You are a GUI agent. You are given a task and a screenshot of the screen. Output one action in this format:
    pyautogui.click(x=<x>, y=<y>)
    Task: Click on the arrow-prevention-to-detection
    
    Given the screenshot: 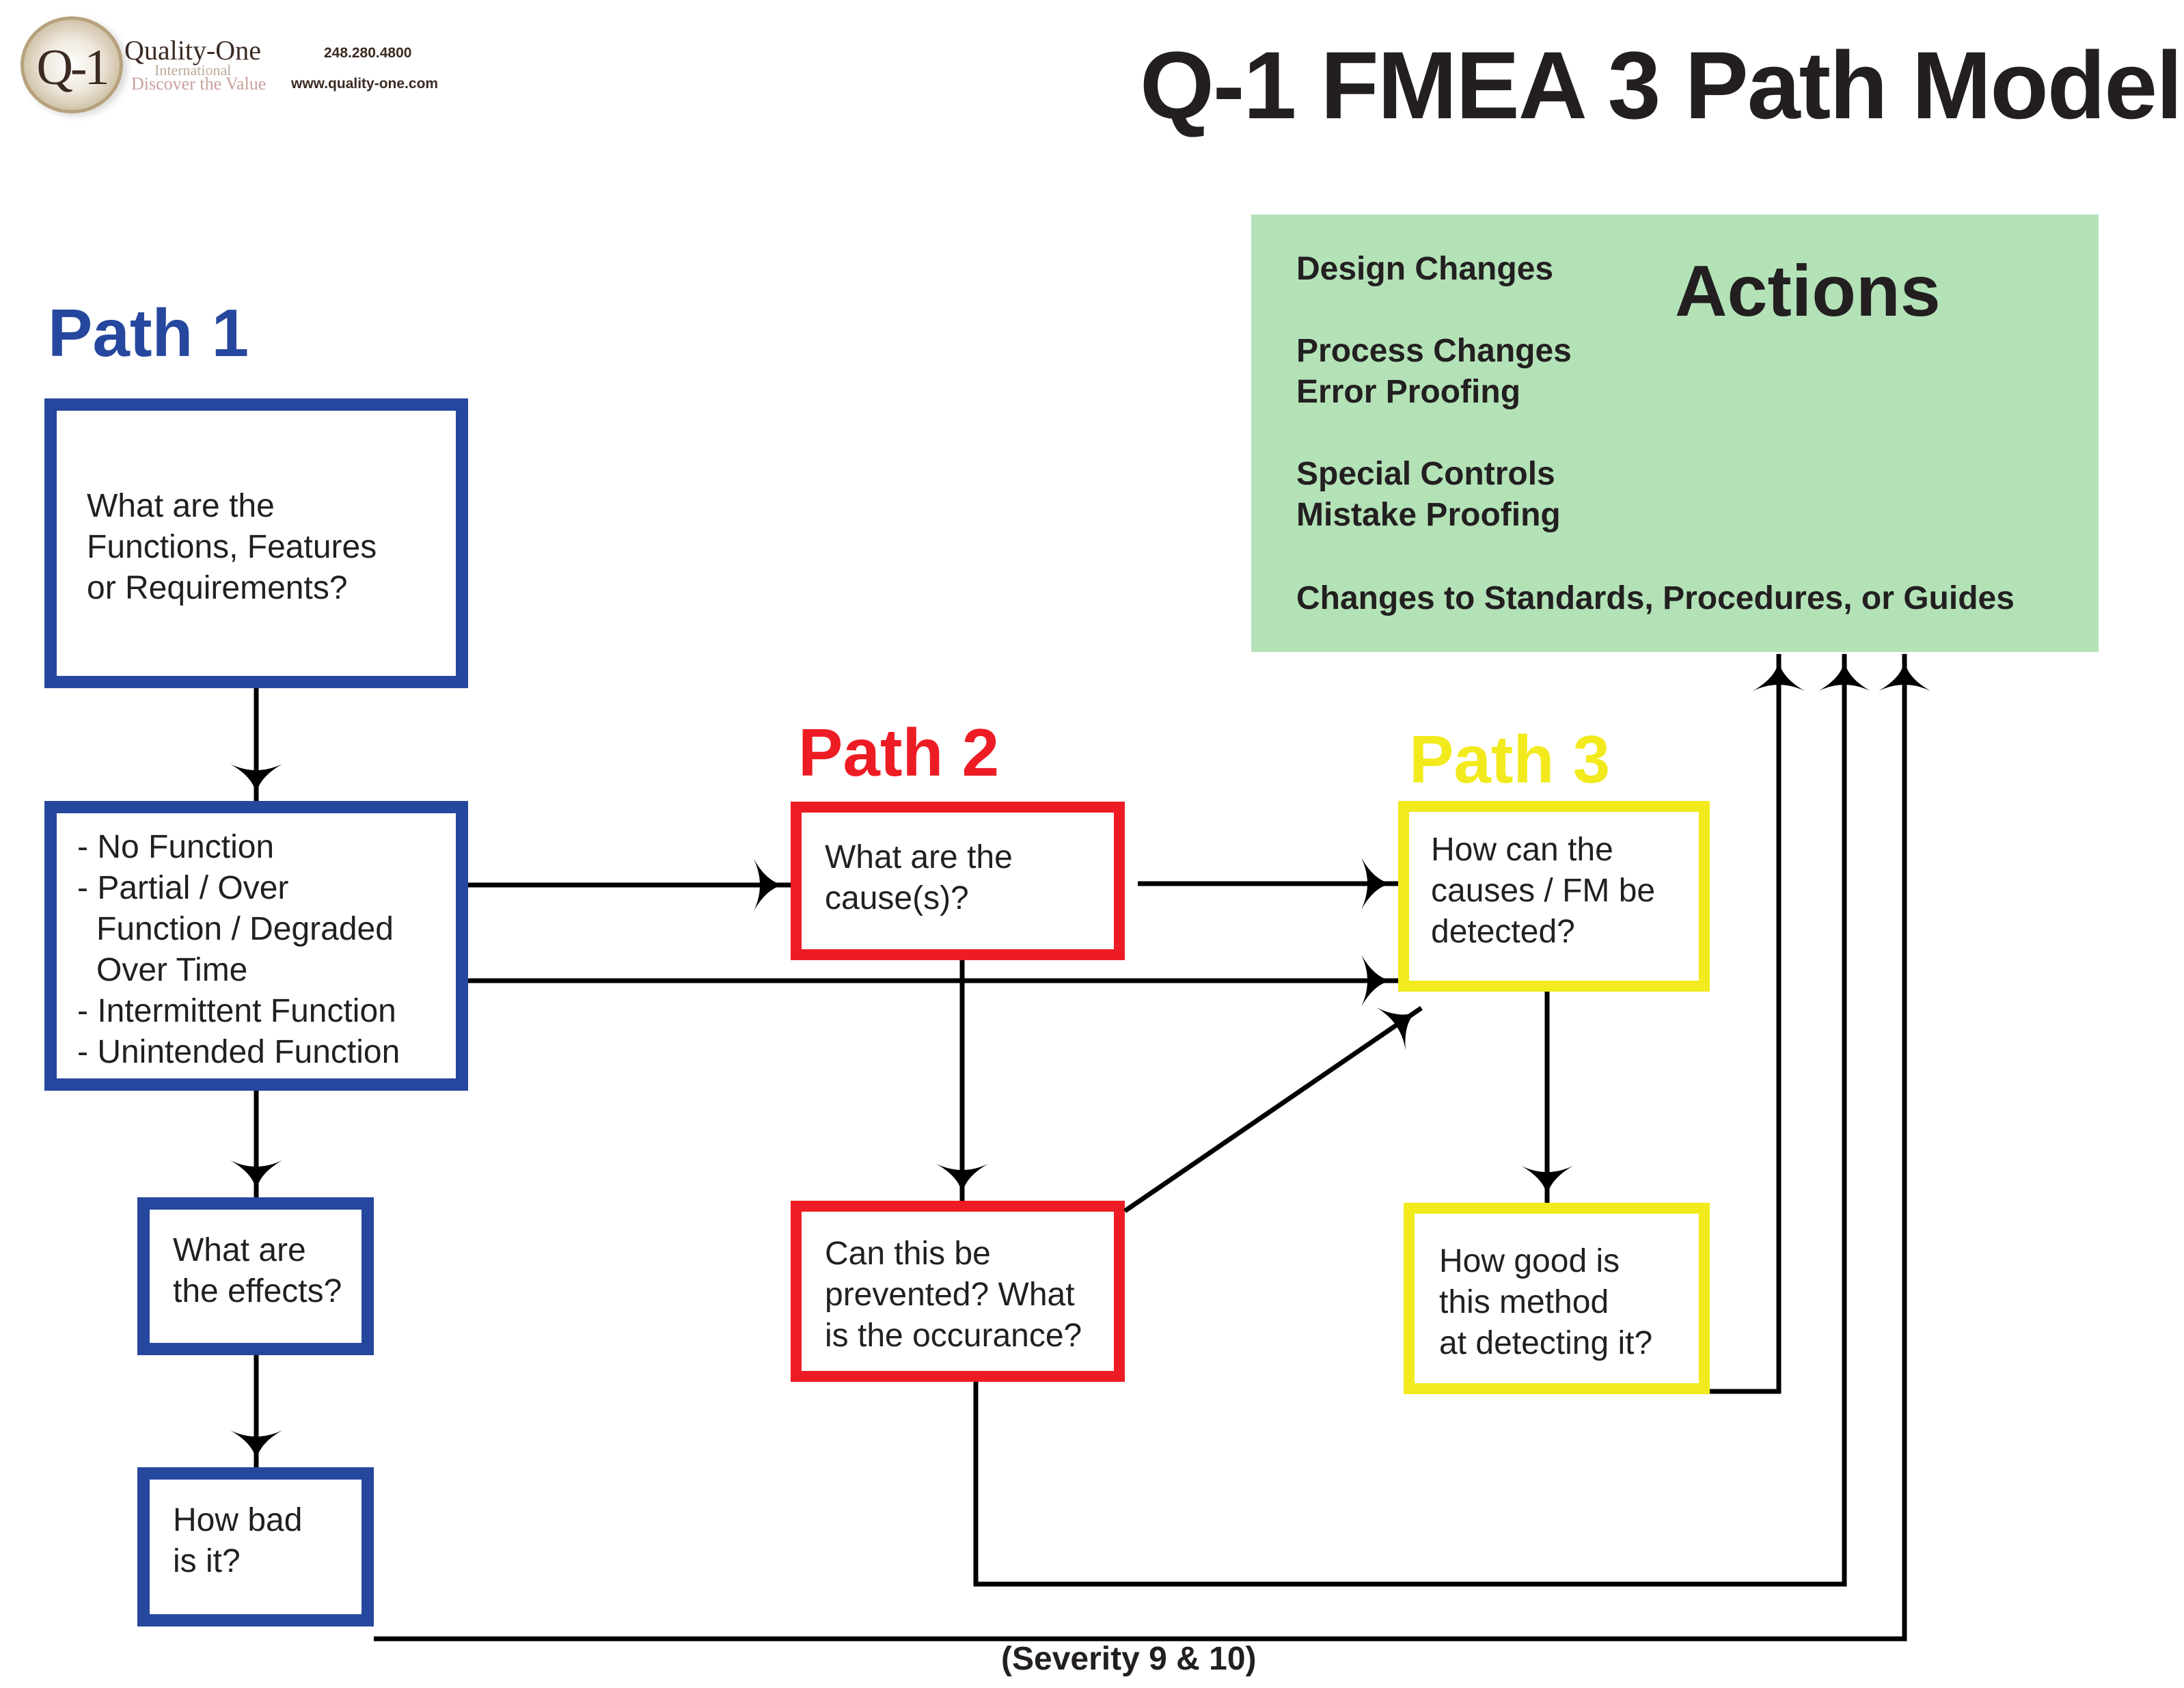 What is the action you would take?
    pyautogui.click(x=1273, y=1110)
    